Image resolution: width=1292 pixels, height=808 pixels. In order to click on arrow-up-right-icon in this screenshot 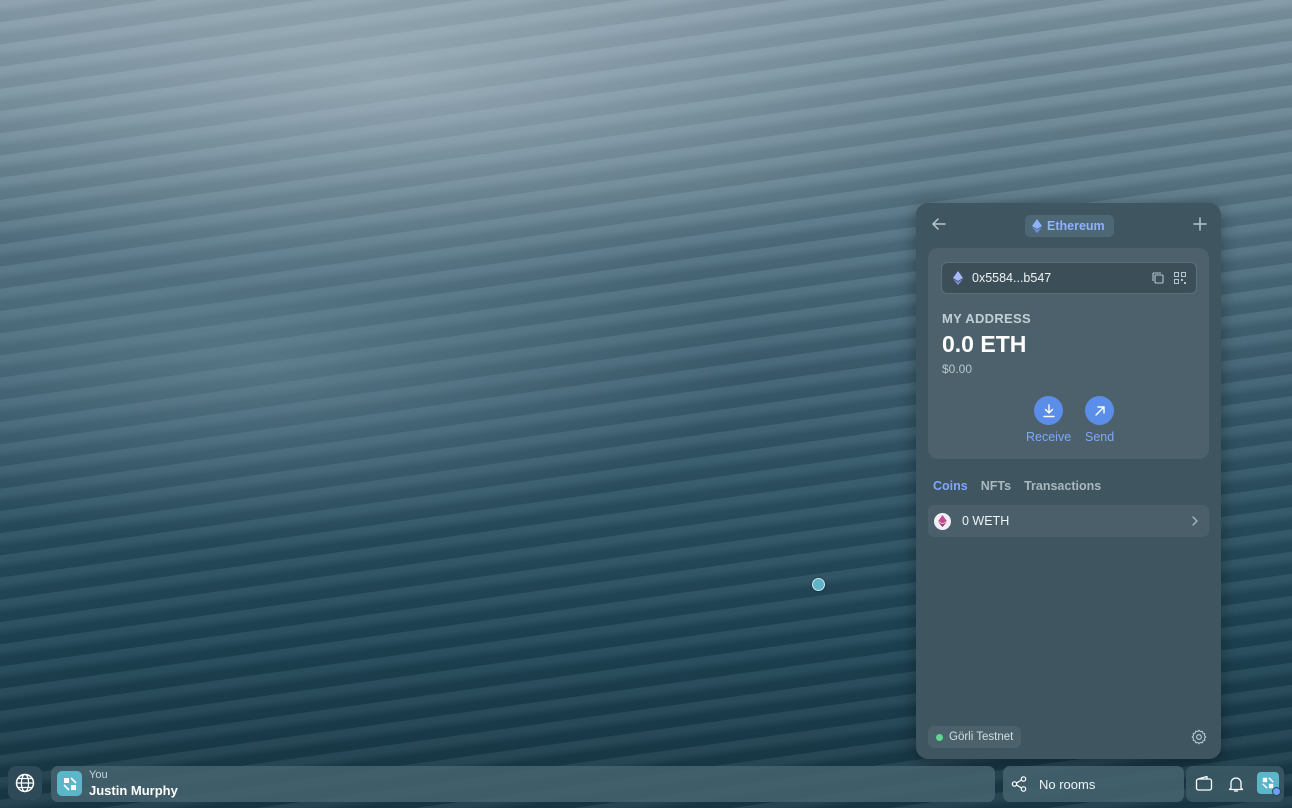, I will do `click(1099, 410)`.